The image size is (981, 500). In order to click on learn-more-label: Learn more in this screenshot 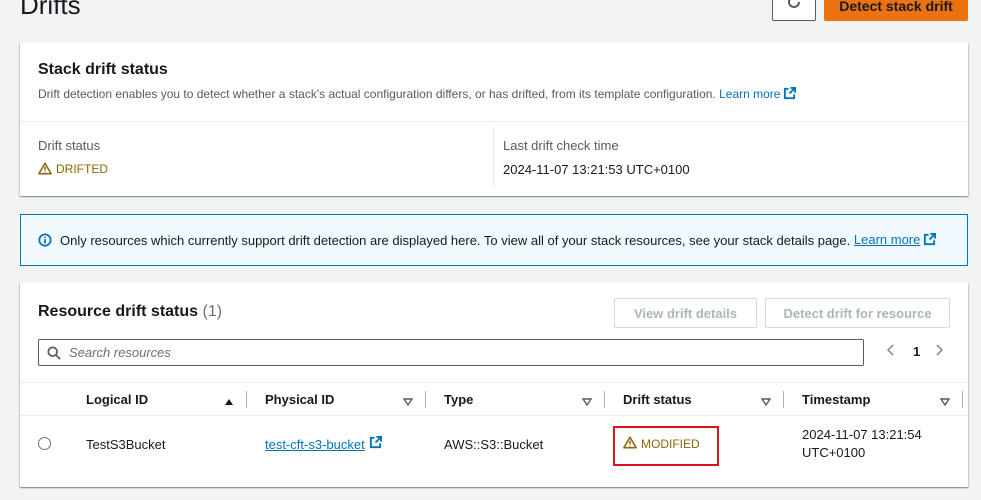, I will do `click(750, 94)`.